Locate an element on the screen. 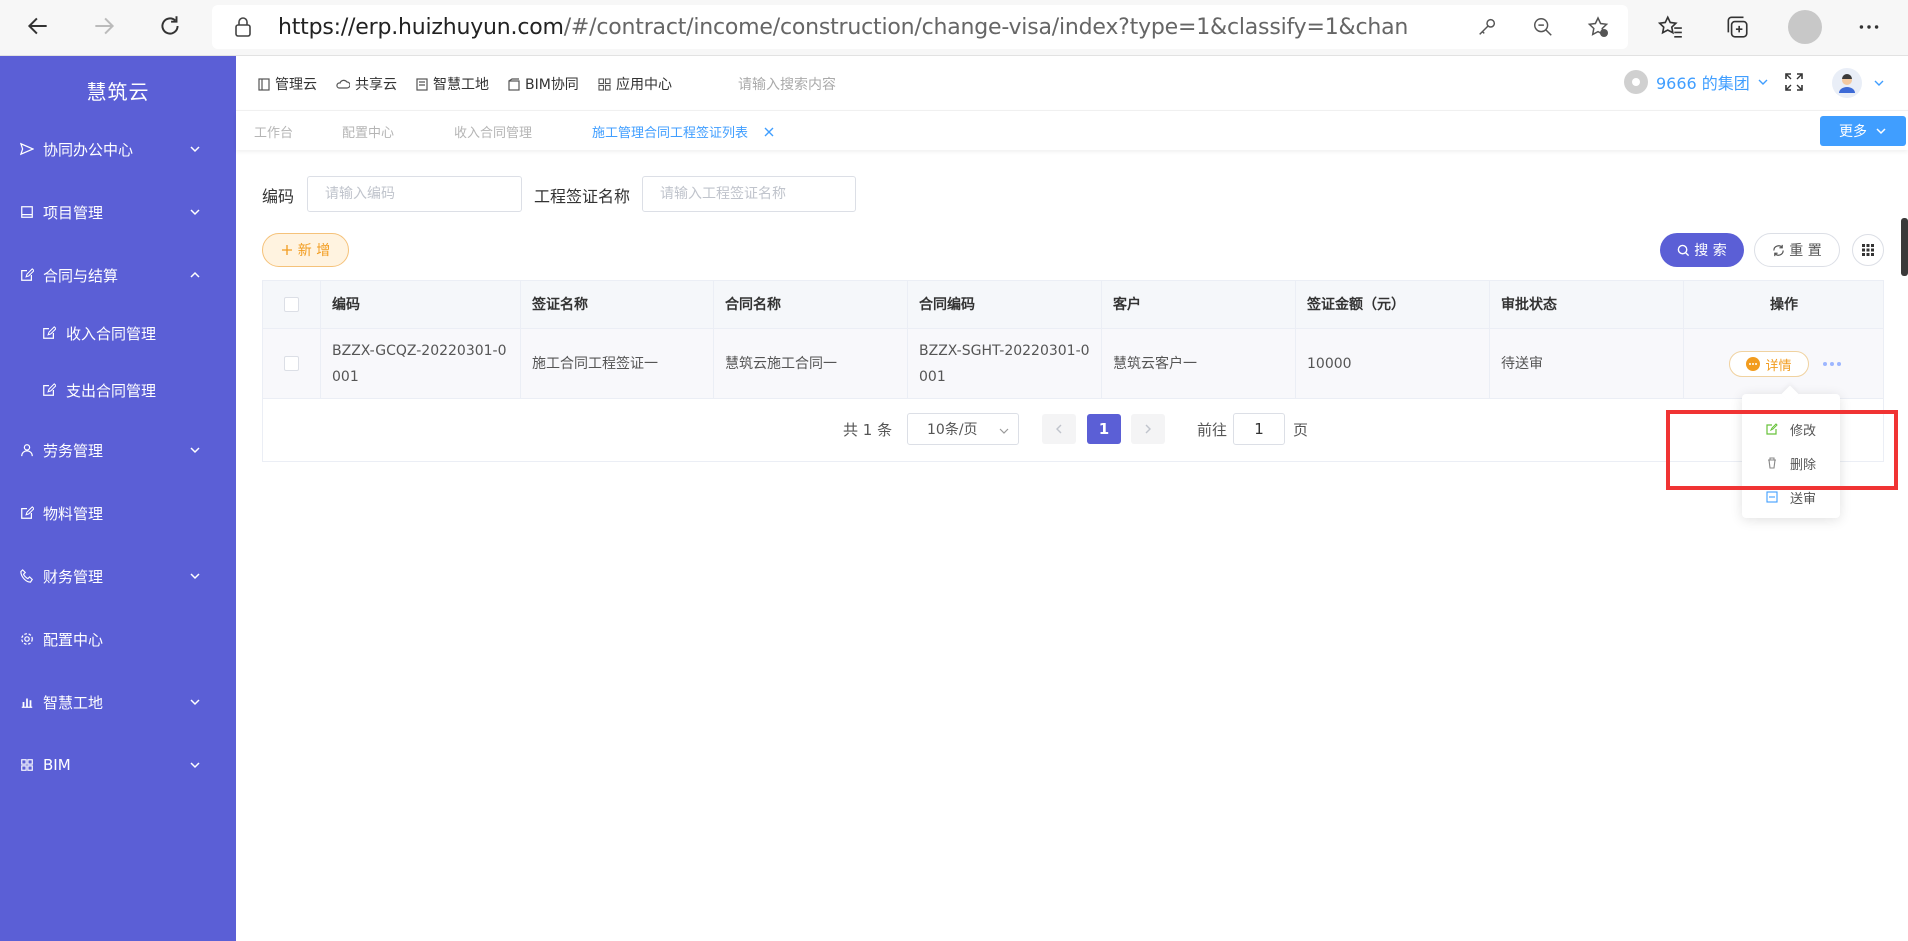 The image size is (1908, 941). add-button: 新 增 is located at coordinates (305, 250).